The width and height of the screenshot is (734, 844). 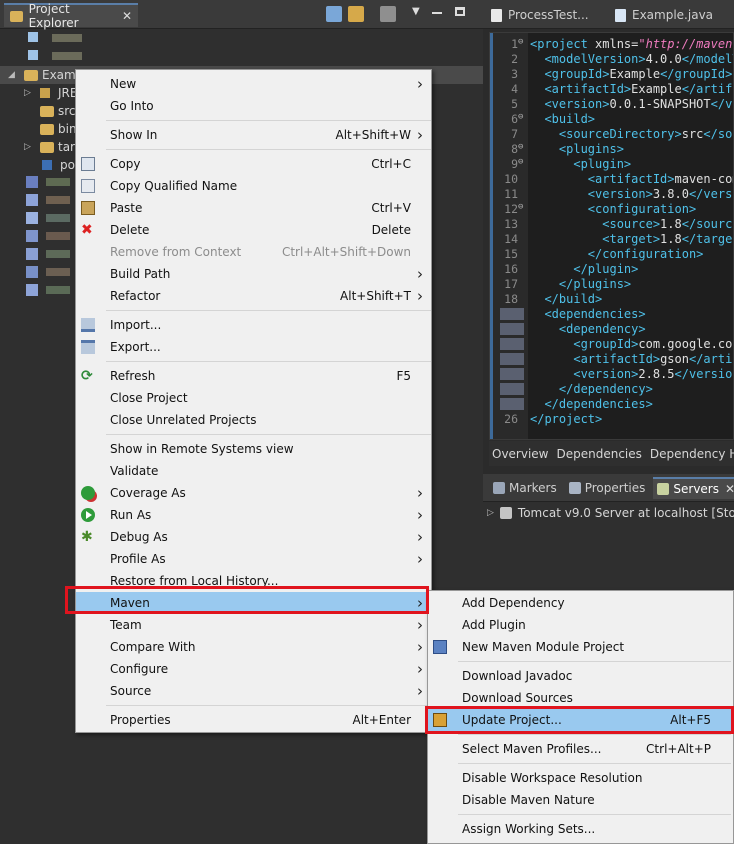 What do you see at coordinates (253, 274) in the screenshot?
I see `menu-item-build-path: Build Path ›` at bounding box center [253, 274].